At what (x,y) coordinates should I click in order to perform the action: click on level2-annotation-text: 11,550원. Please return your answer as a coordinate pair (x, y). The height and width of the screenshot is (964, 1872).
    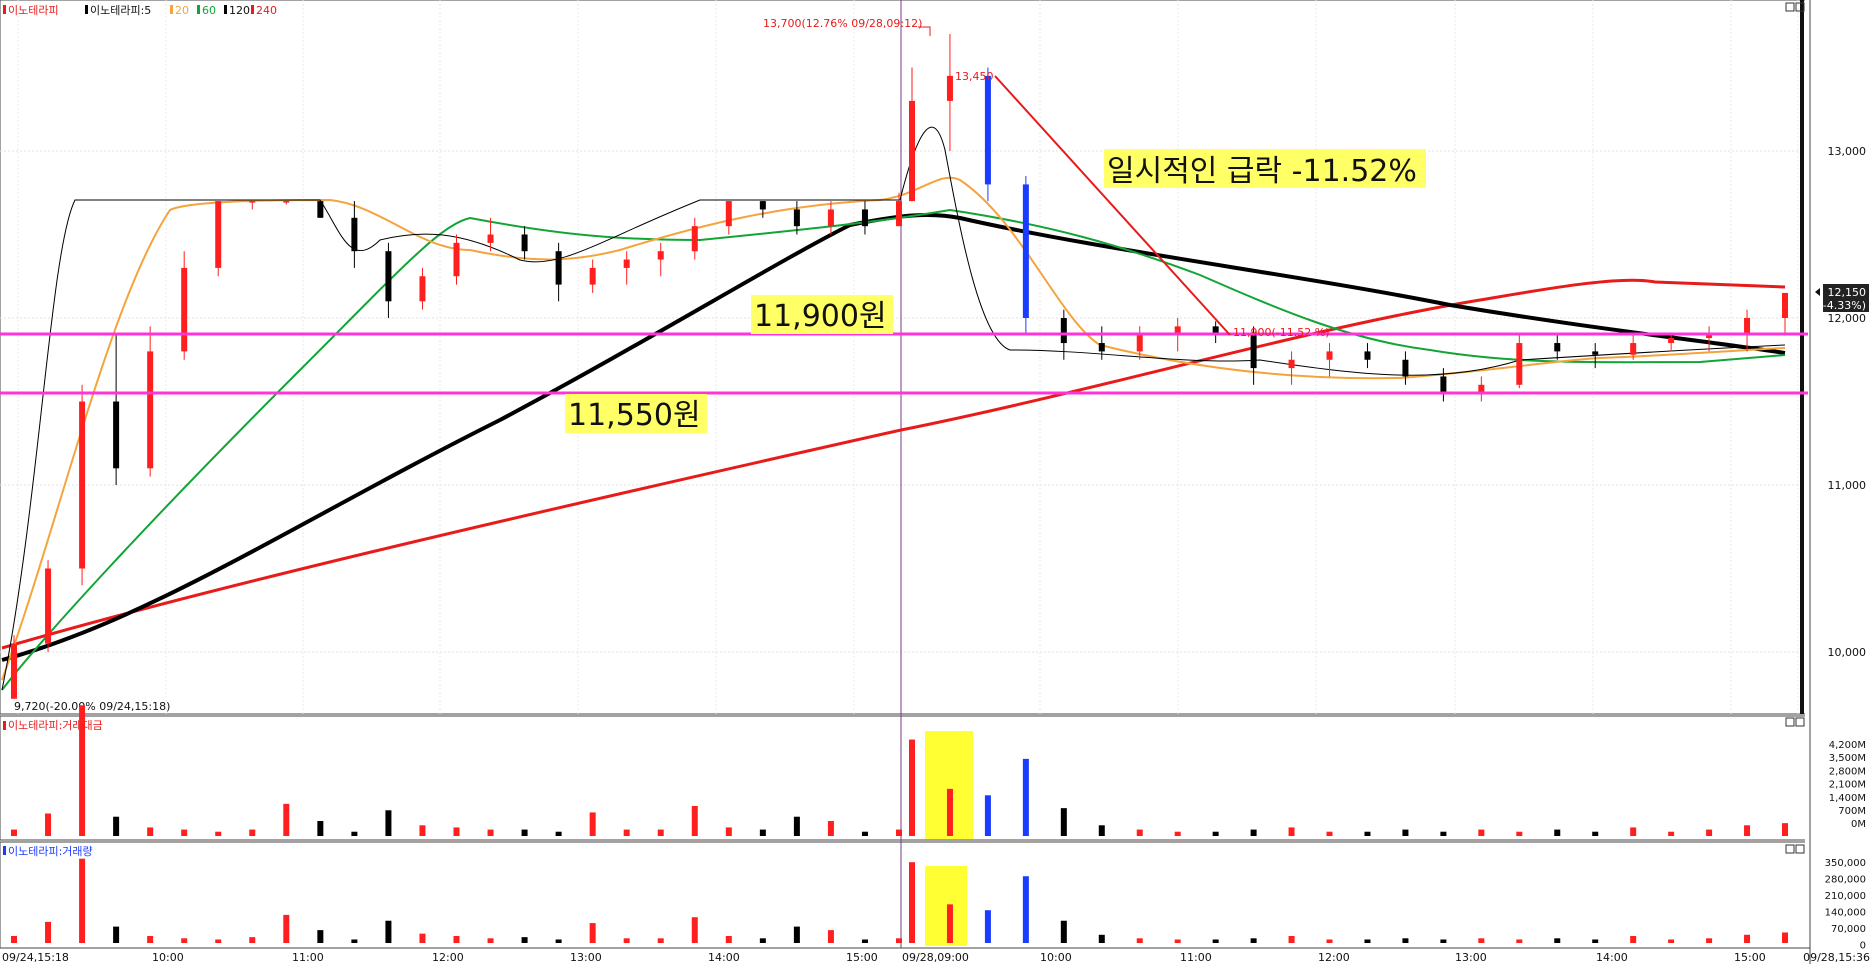
    Looking at the image, I should click on (634, 415).